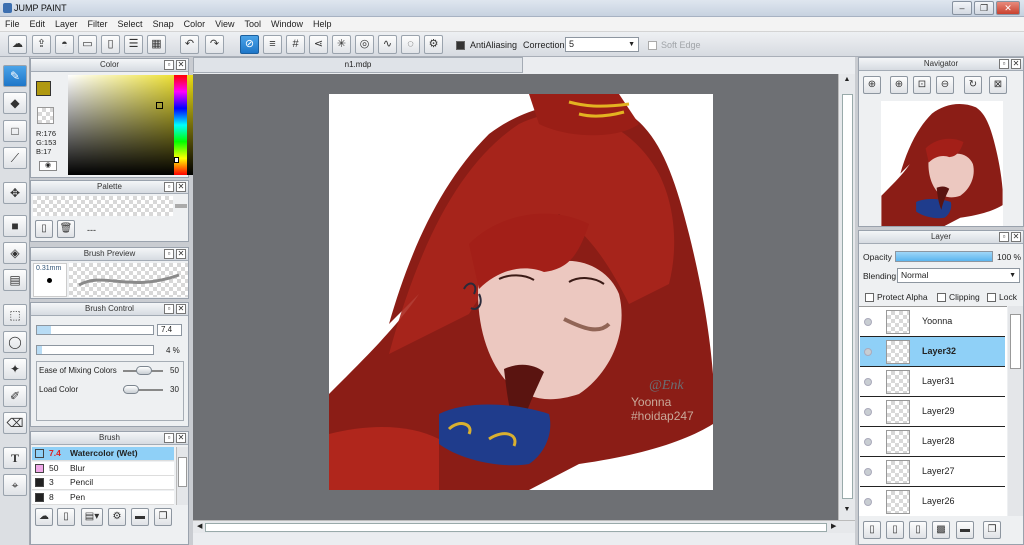 This screenshot has height=545, width=1024. I want to click on select-eraser-icon: ⌫, so click(15, 423).